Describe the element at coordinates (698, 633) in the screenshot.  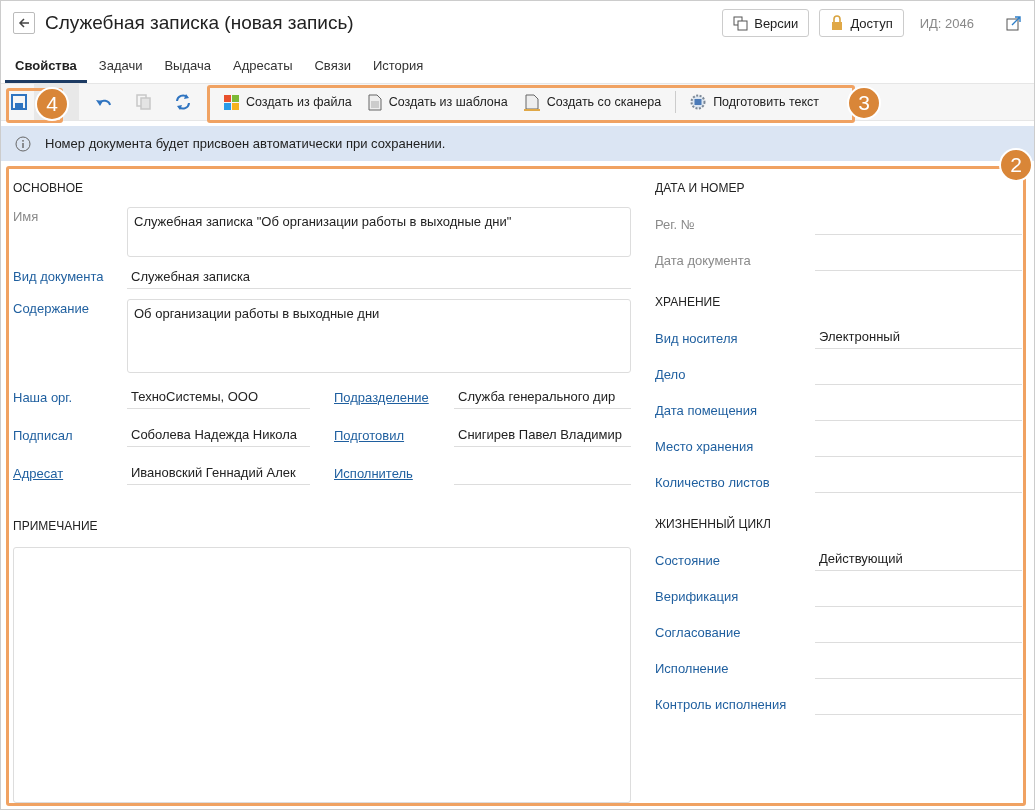
I see `field-label: Согласование` at that location.